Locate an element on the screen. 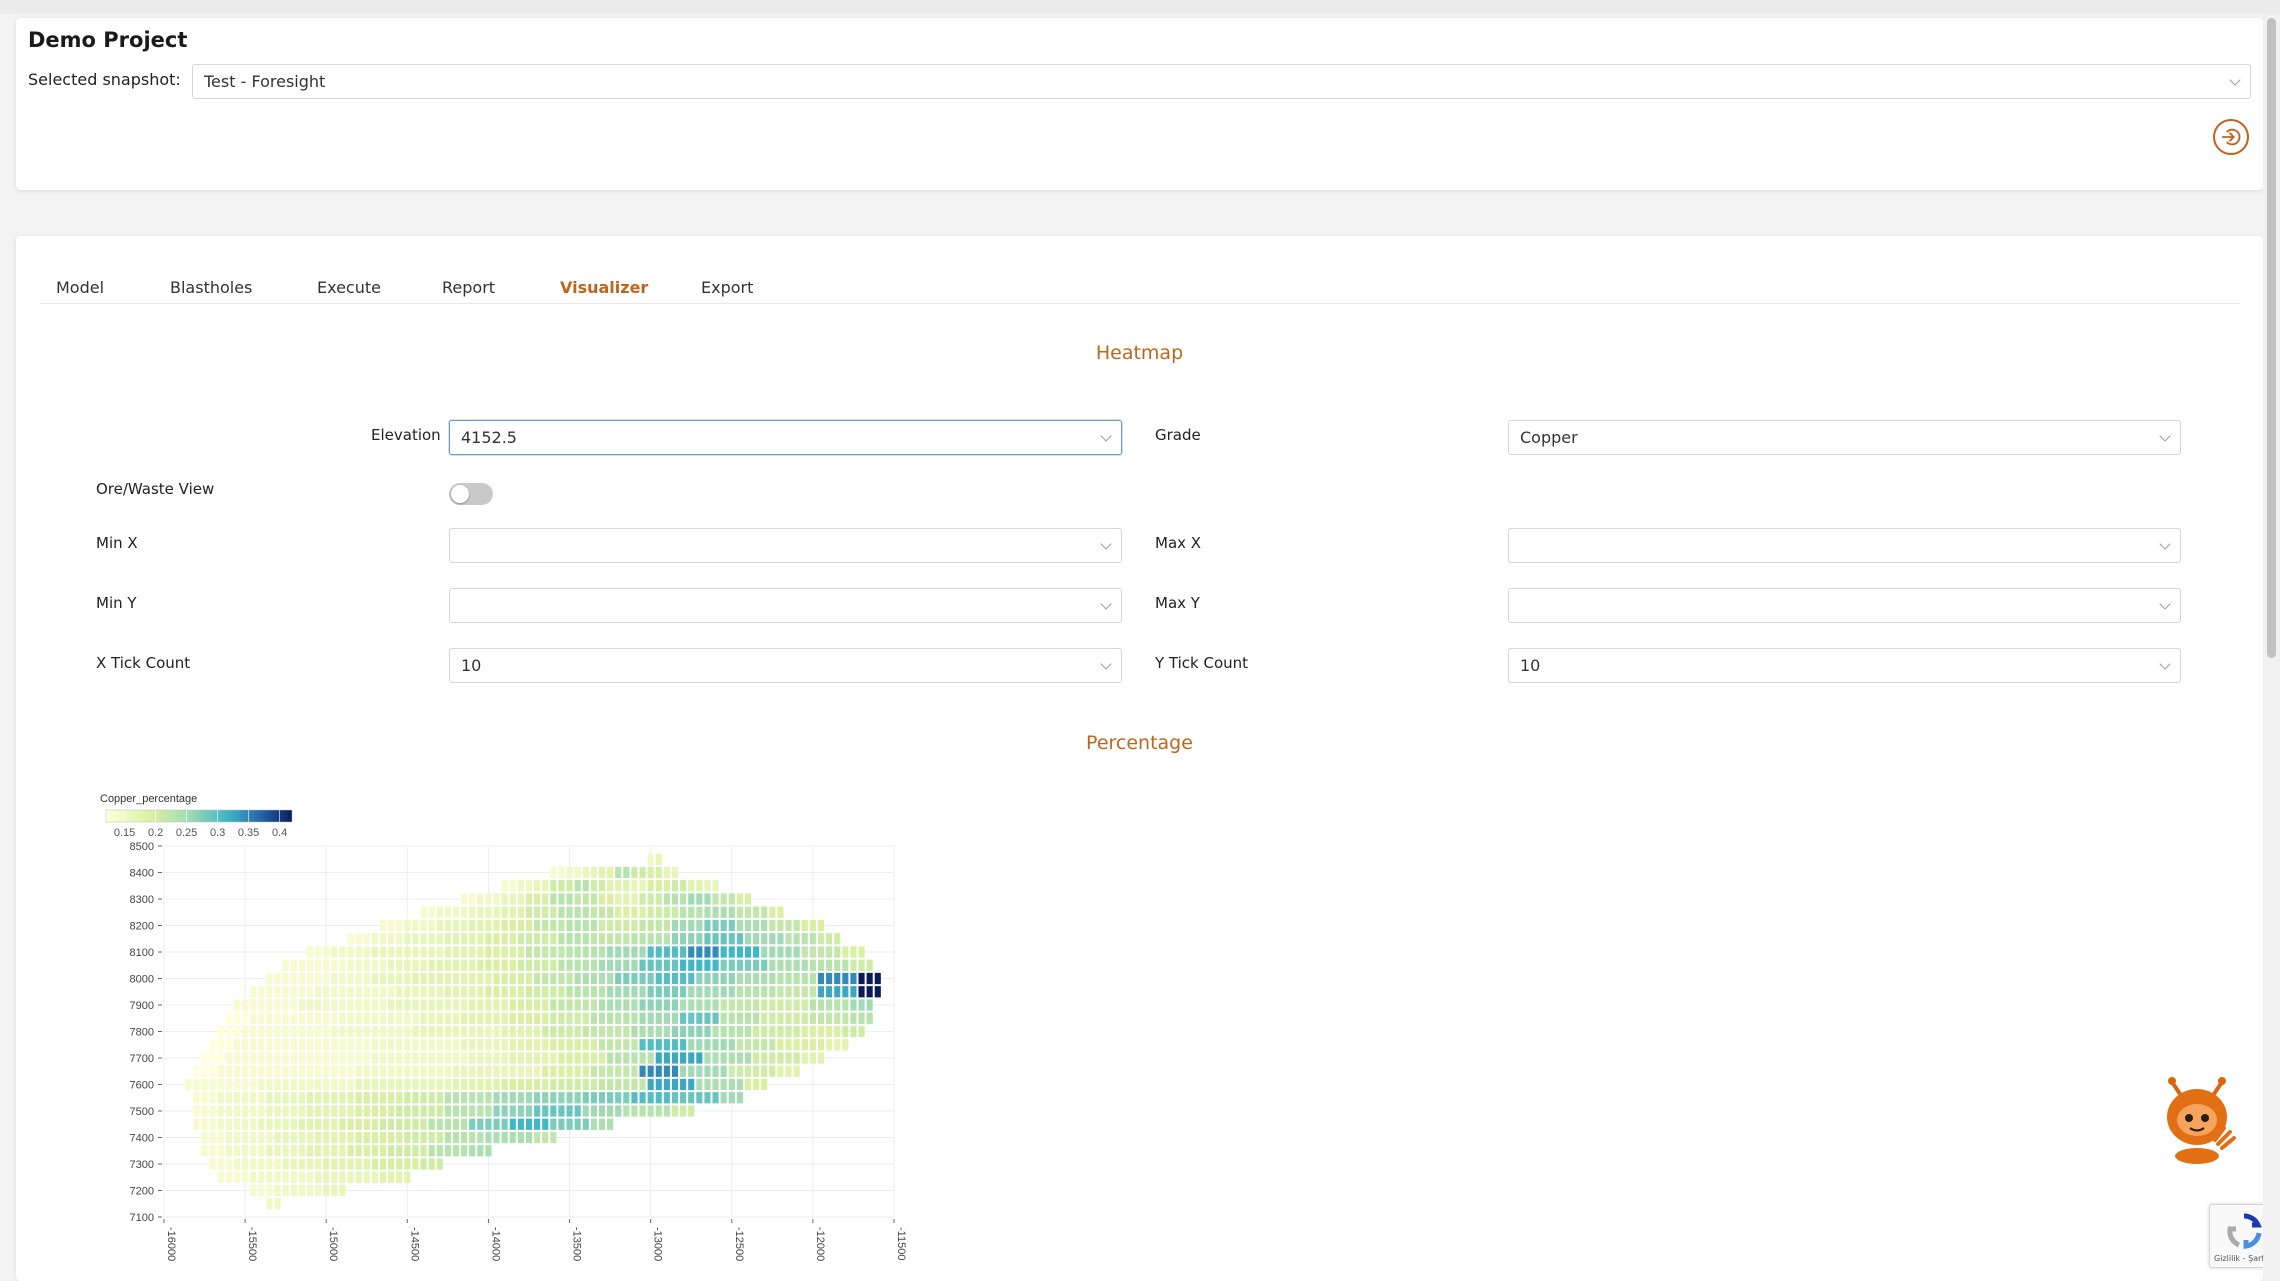 This screenshot has width=2280, height=1281. elevation-select: 4152.5 is located at coordinates (785, 437).